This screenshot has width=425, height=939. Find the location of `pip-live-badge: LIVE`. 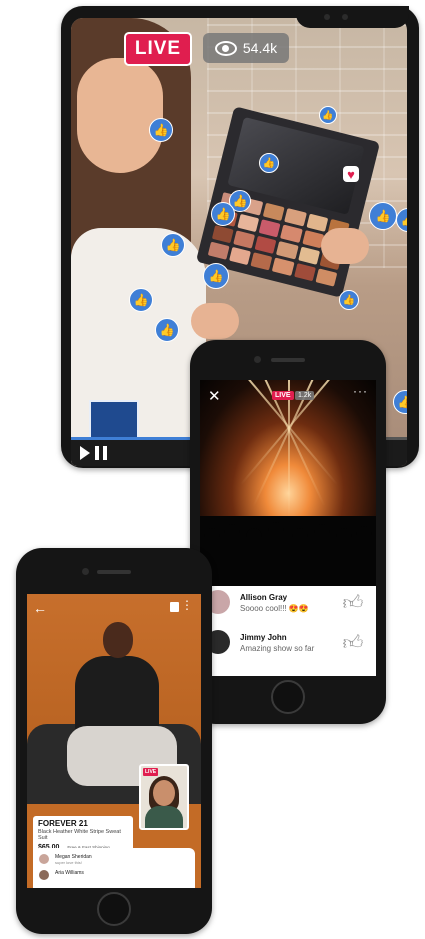

pip-live-badge: LIVE is located at coordinates (151, 772).